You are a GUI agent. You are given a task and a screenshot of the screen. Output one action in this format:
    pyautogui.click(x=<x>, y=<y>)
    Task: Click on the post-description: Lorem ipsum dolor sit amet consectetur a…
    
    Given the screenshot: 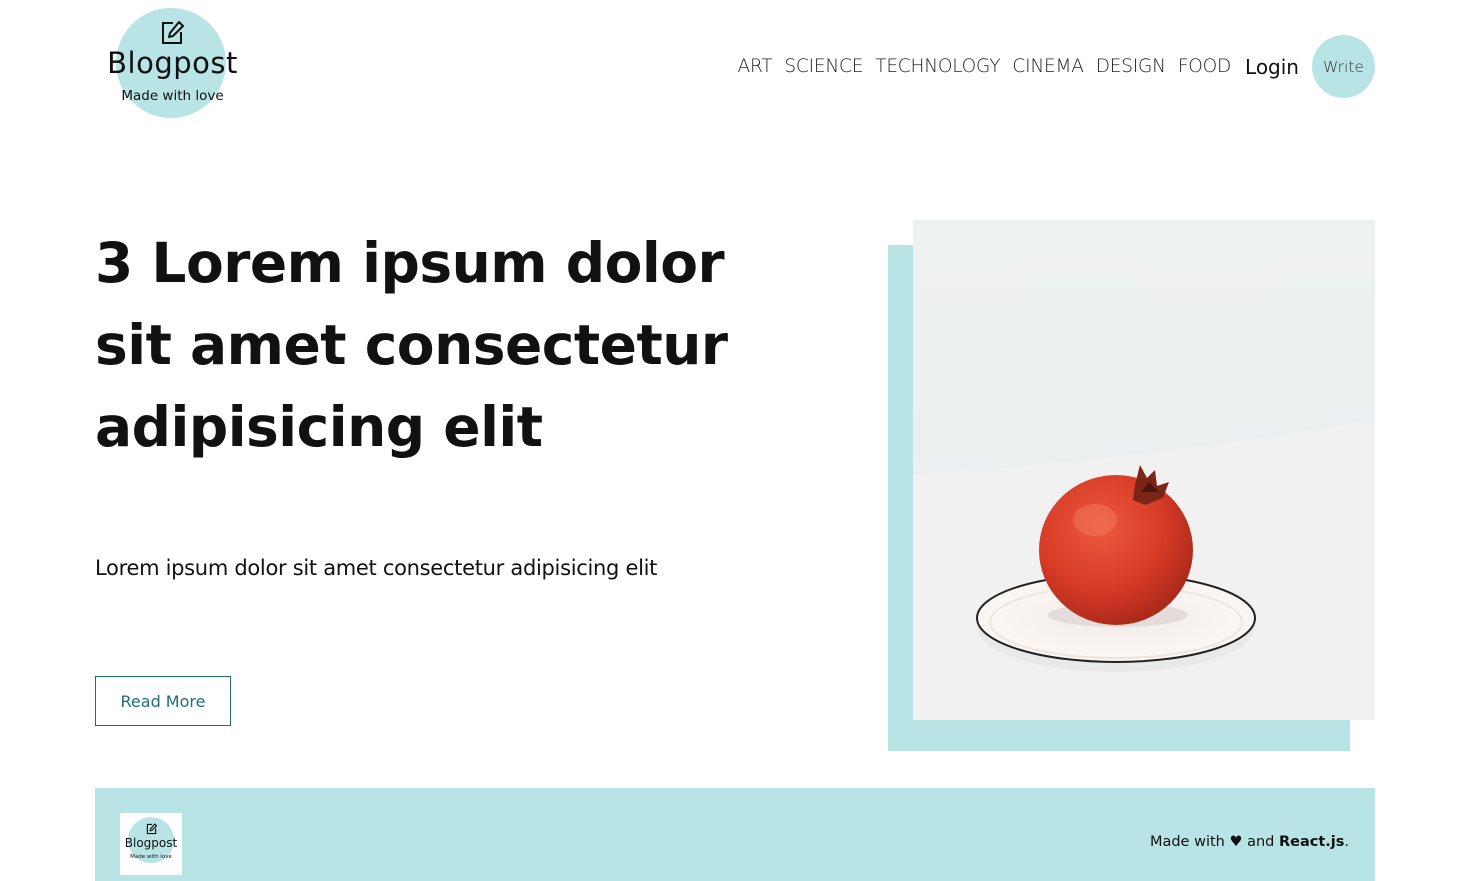 What is the action you would take?
    pyautogui.click(x=376, y=568)
    